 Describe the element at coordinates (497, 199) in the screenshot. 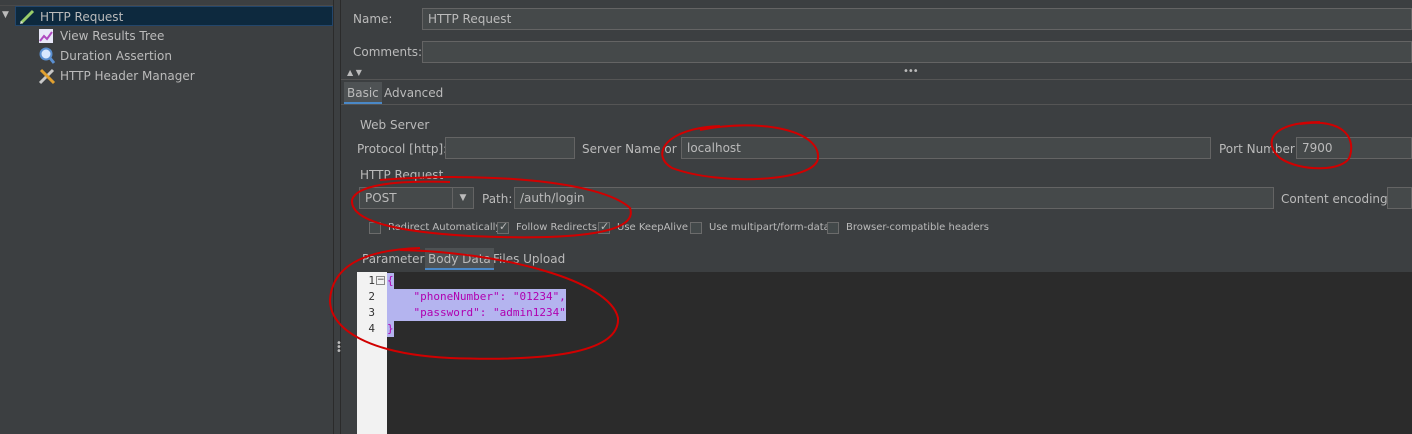

I see `path-label: Path:` at that location.